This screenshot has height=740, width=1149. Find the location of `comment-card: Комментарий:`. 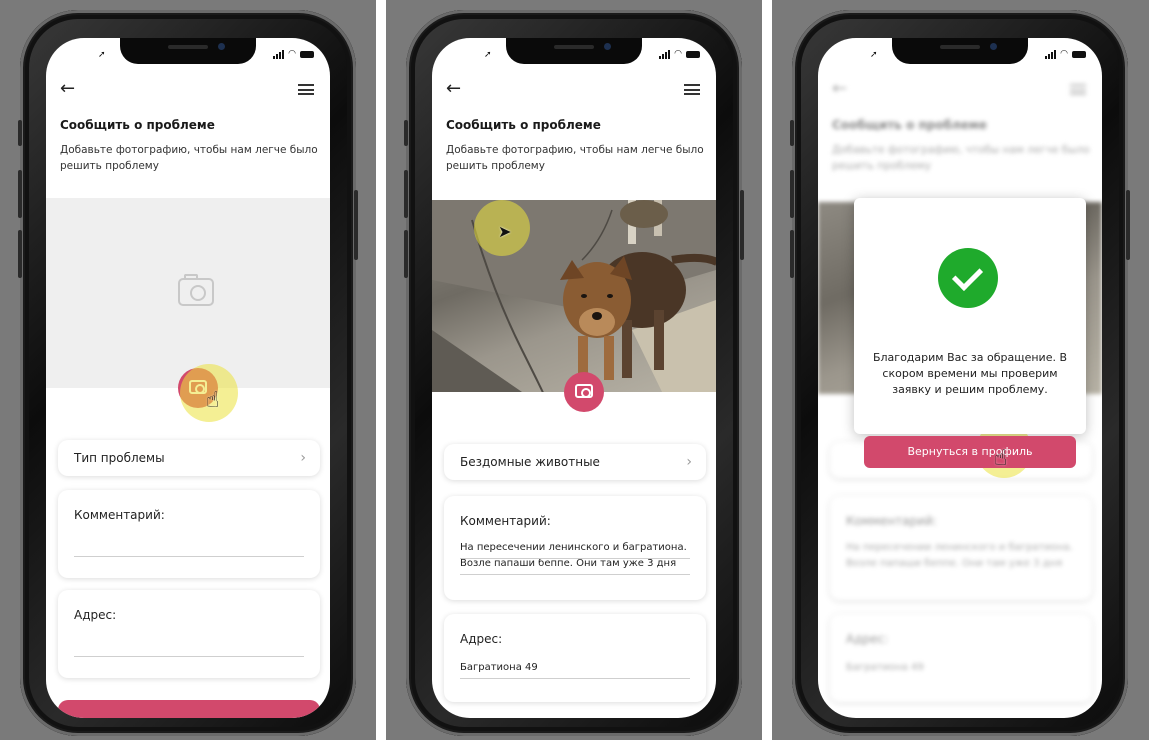

comment-card: Комментарий: is located at coordinates (189, 534).